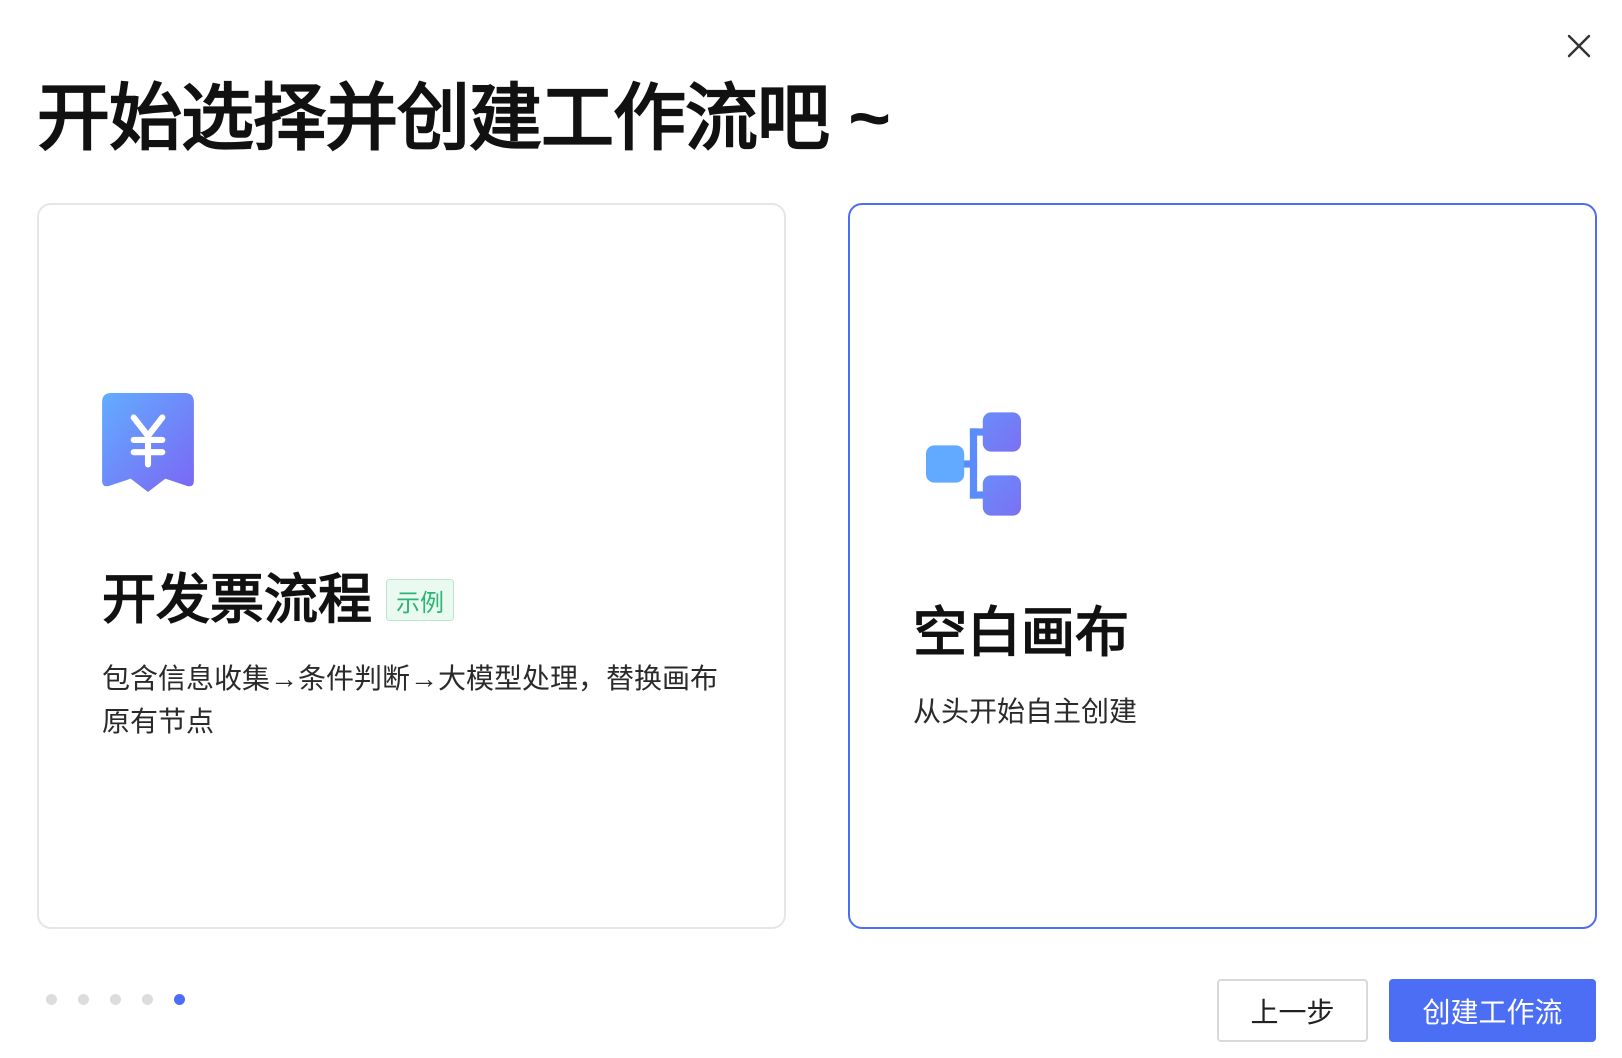 Image resolution: width=1622 pixels, height=1058 pixels. I want to click on card-description: 从头开始自主创建, so click(1025, 711).